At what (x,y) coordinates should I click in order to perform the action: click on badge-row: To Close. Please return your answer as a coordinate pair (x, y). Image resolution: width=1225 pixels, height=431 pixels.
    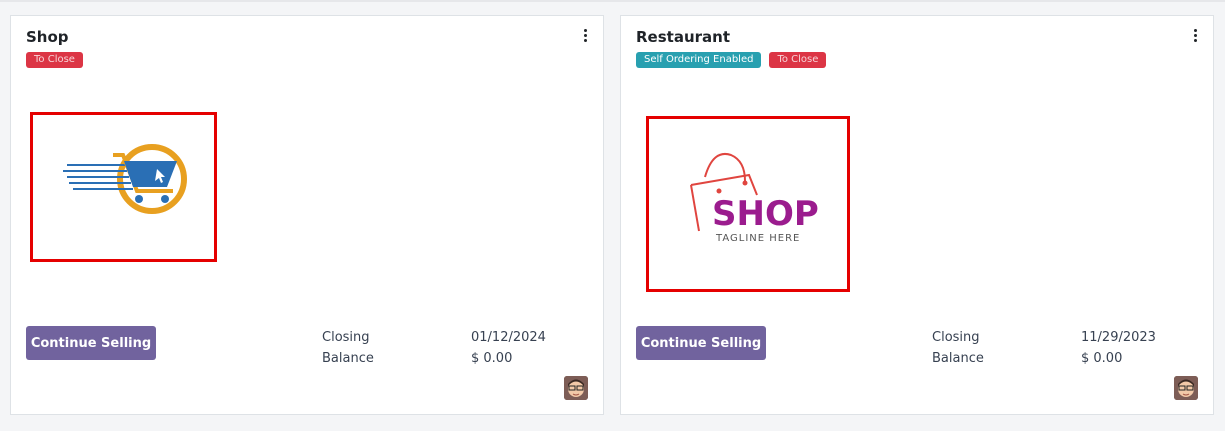
    Looking at the image, I should click on (54, 60).